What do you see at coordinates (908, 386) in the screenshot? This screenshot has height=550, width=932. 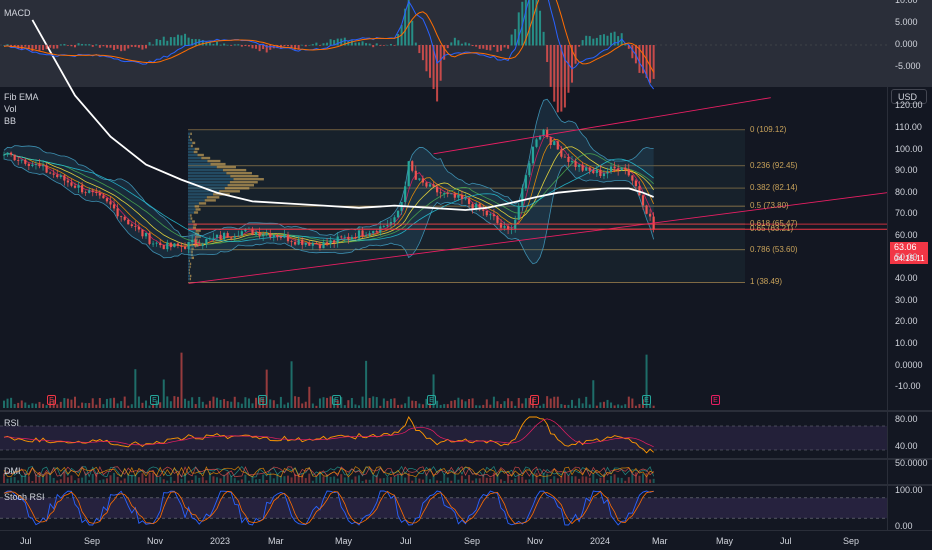 I see `price-axis-tick: -10.00` at bounding box center [908, 386].